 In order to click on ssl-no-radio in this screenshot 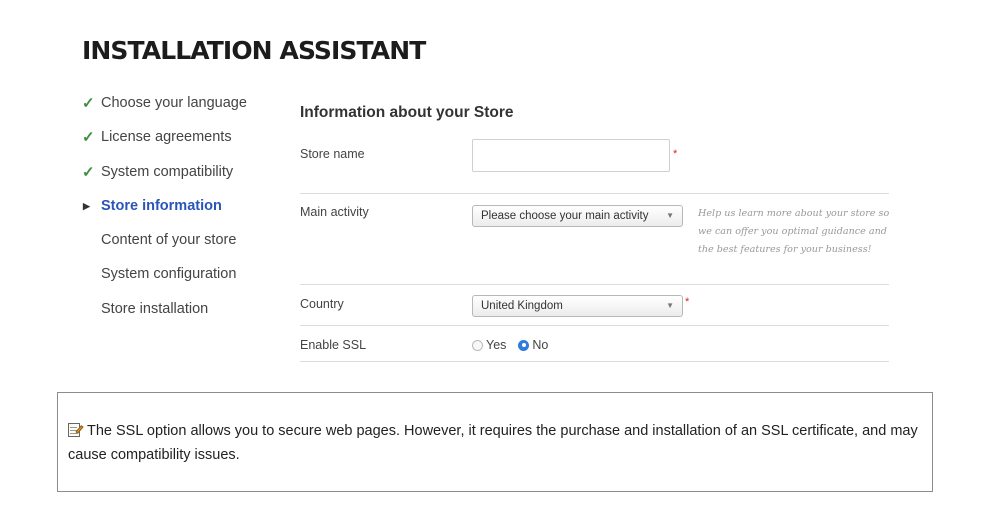, I will do `click(524, 345)`.